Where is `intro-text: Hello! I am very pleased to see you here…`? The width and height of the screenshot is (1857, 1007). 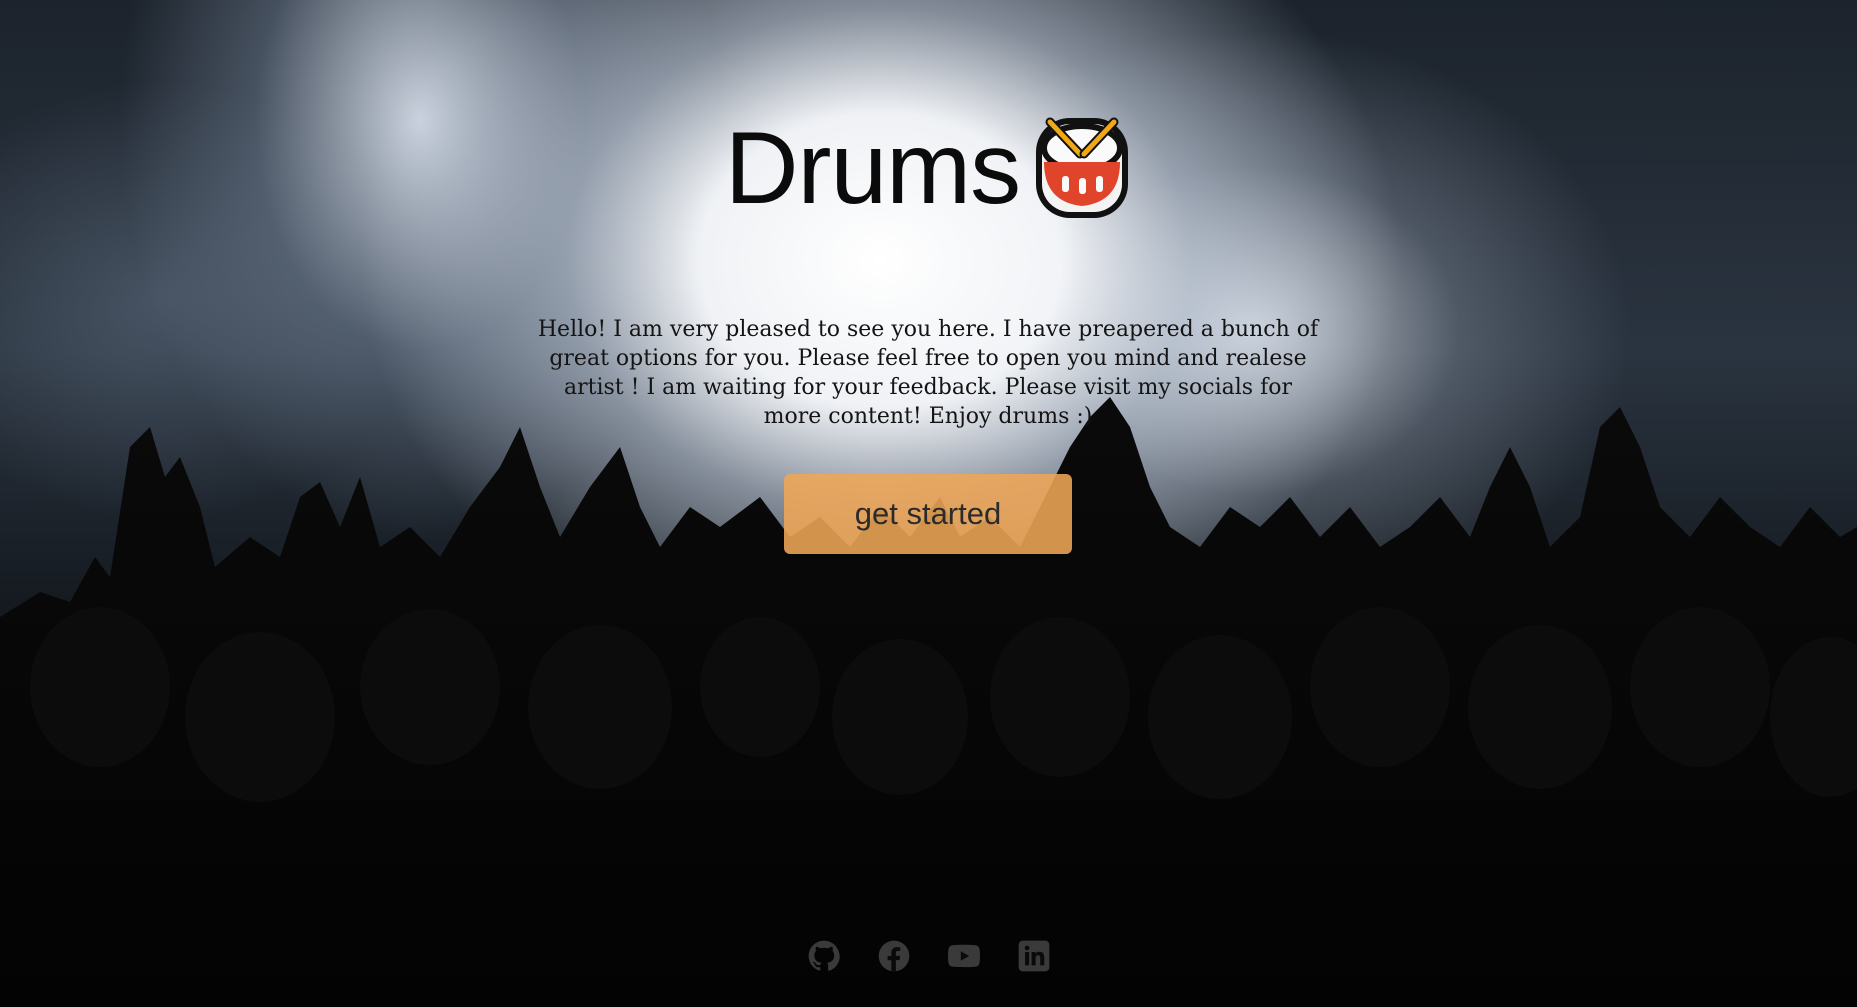
intro-text: Hello! I am very pleased to see you here… is located at coordinates (928, 373).